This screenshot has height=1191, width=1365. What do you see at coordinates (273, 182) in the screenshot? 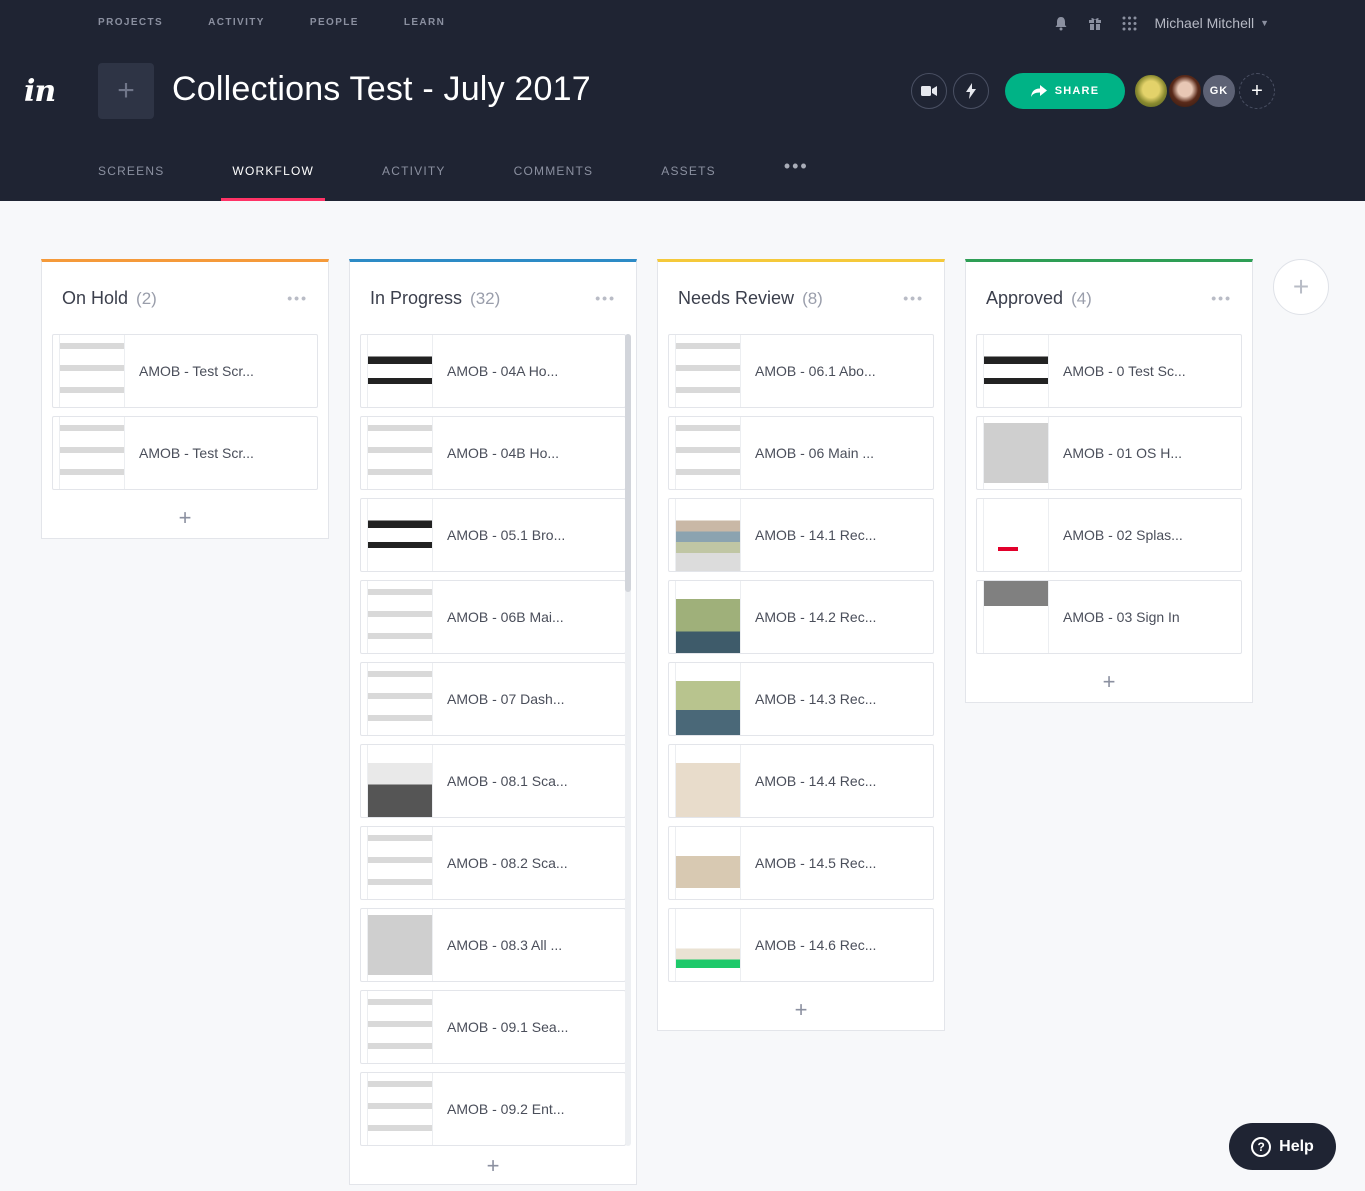
I see `tab-workflow: WORKFLOW` at bounding box center [273, 182].